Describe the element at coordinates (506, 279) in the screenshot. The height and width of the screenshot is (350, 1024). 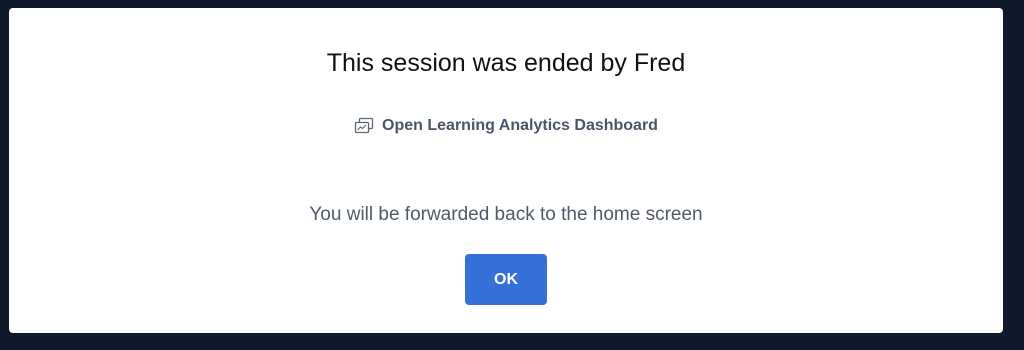
I see `ok-button: OK` at that location.